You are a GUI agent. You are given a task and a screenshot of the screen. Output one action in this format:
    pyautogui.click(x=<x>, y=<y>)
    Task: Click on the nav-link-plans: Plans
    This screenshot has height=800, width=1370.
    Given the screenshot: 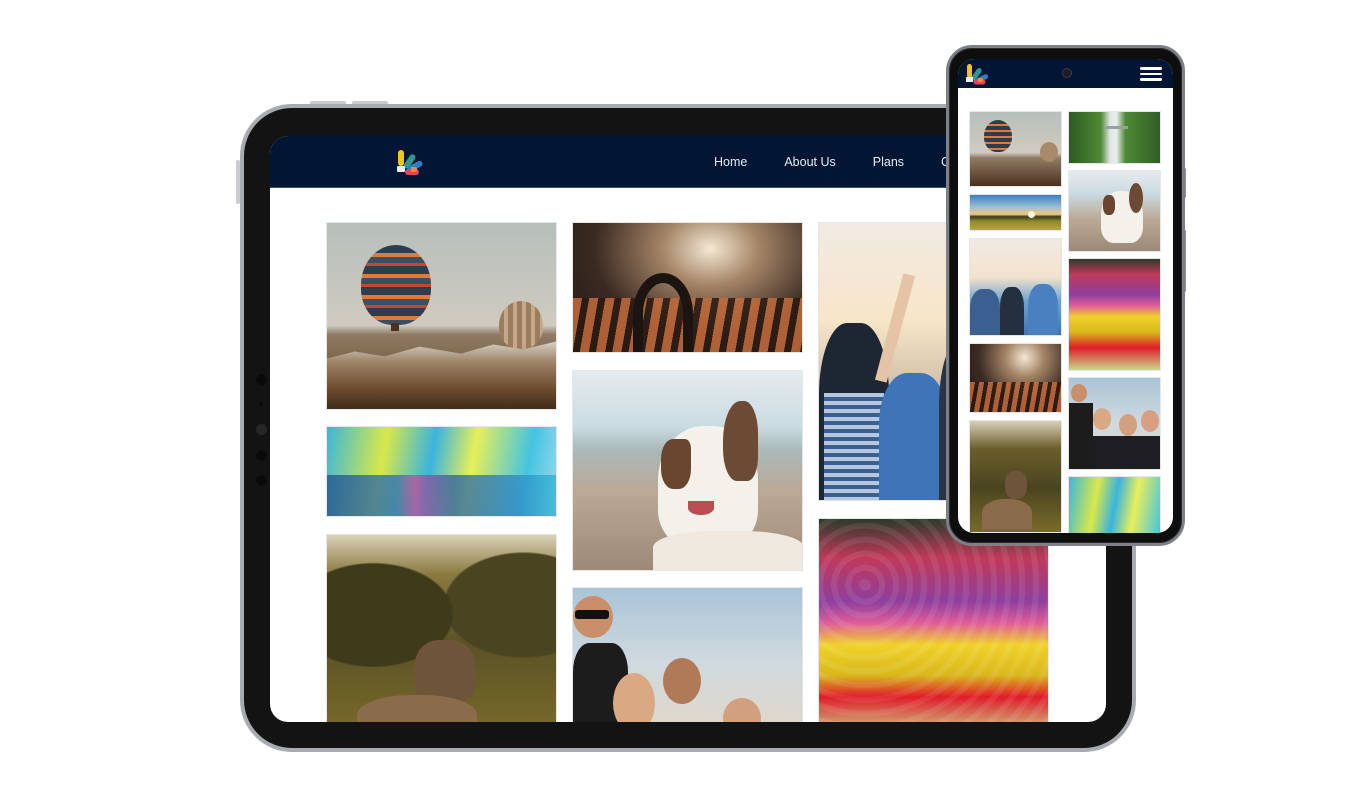 What is the action you would take?
    pyautogui.click(x=888, y=162)
    